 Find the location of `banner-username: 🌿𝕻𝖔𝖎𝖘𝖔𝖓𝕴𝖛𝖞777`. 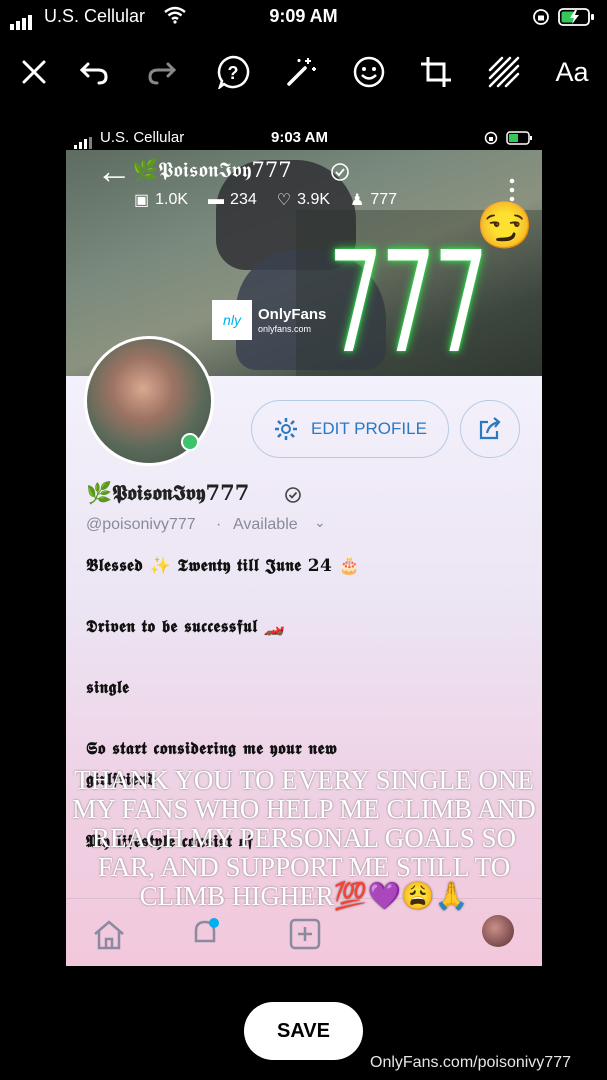

banner-username: 🌿𝕻𝖔𝖎𝖘𝖔𝖓𝕴𝖛𝖞777 is located at coordinates (212, 170).